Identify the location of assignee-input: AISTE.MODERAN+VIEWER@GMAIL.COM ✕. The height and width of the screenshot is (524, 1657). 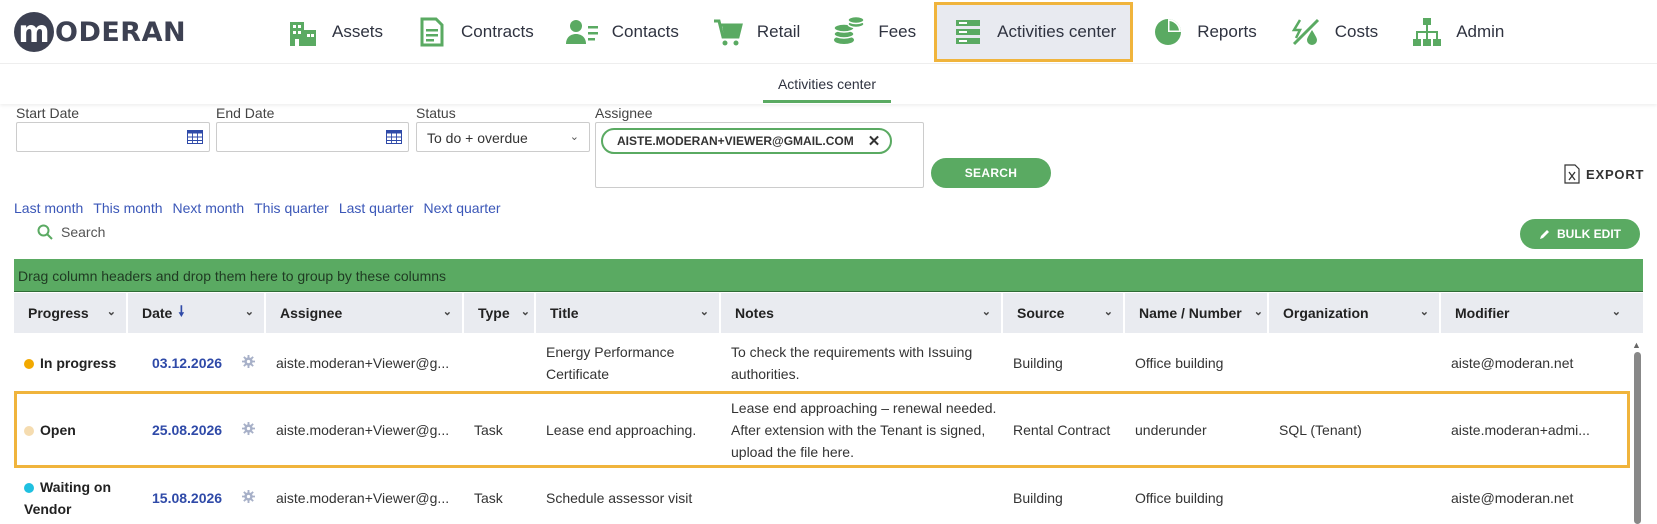
(759, 155).